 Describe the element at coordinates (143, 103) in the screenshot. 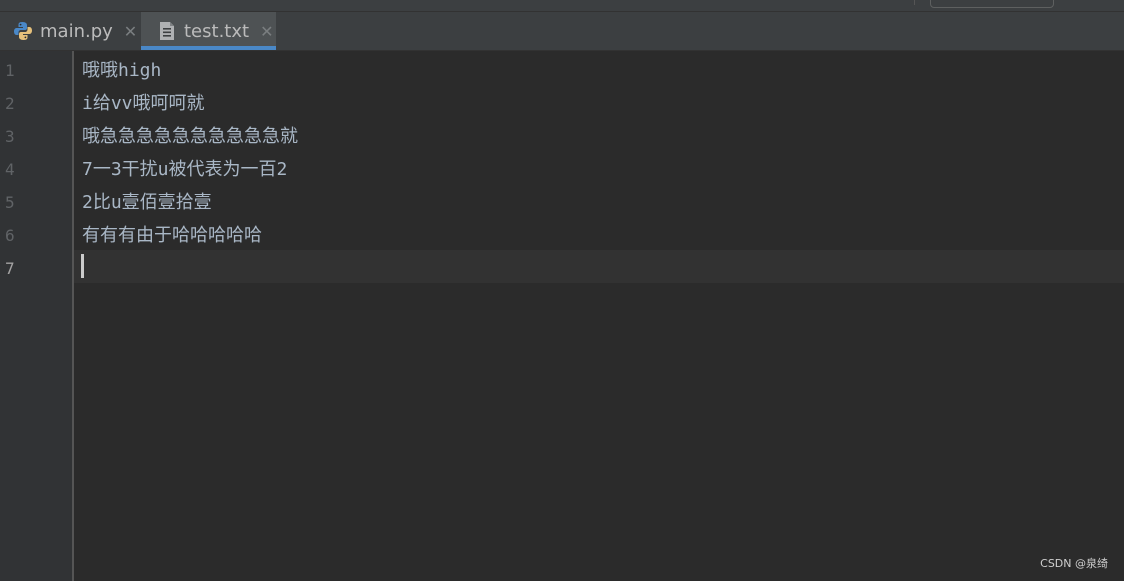

I see `editor-line: i给vv哦呵呵就` at that location.